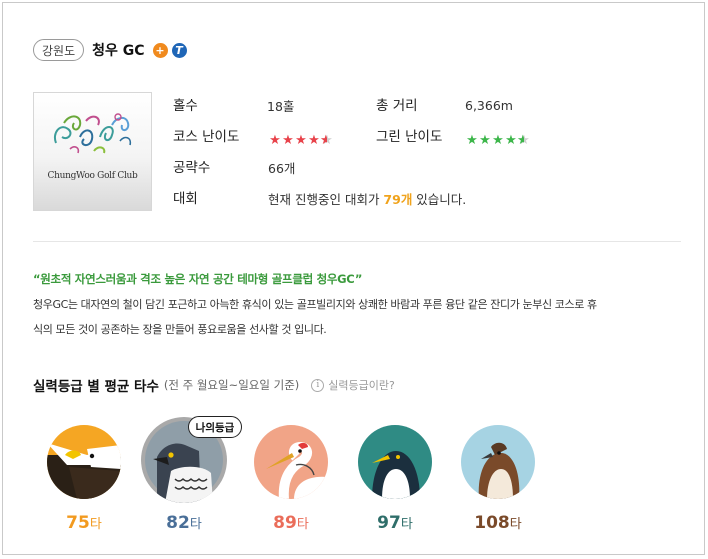 The image size is (708, 559). I want to click on grade-penguin-score: 97타, so click(395, 523).